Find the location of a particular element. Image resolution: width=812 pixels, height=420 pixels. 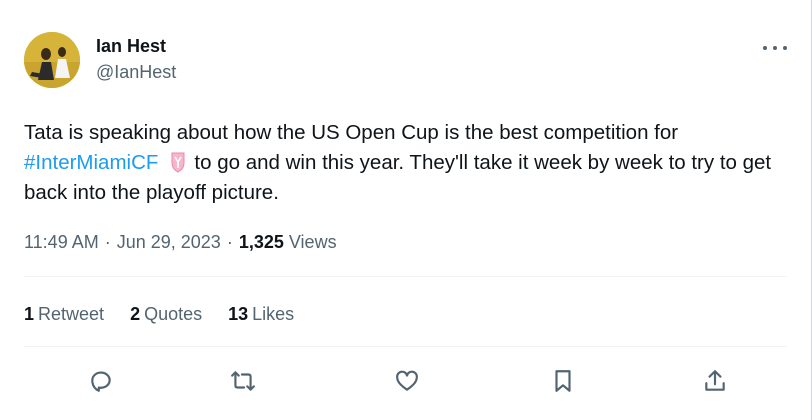

hashtag-link: #InterMiamiCF is located at coordinates (91, 162).